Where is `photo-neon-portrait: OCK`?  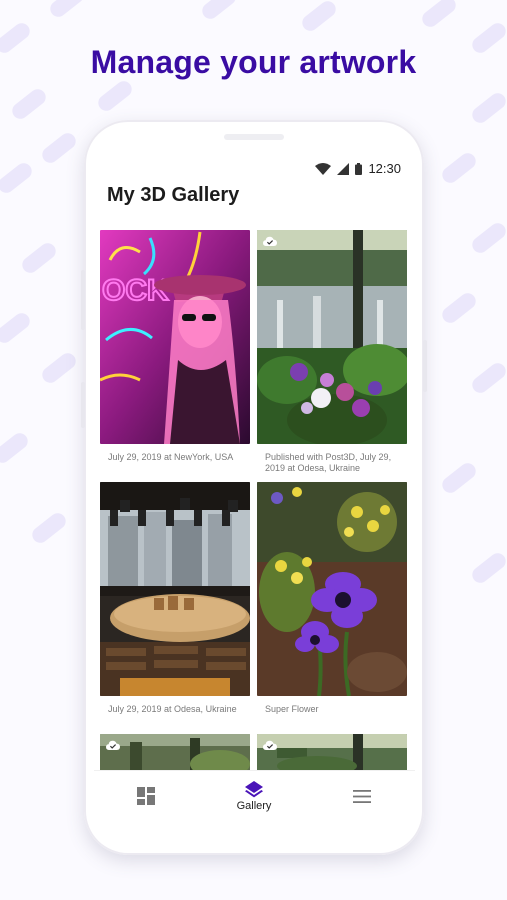
photo-neon-portrait: OCK is located at coordinates (175, 337).